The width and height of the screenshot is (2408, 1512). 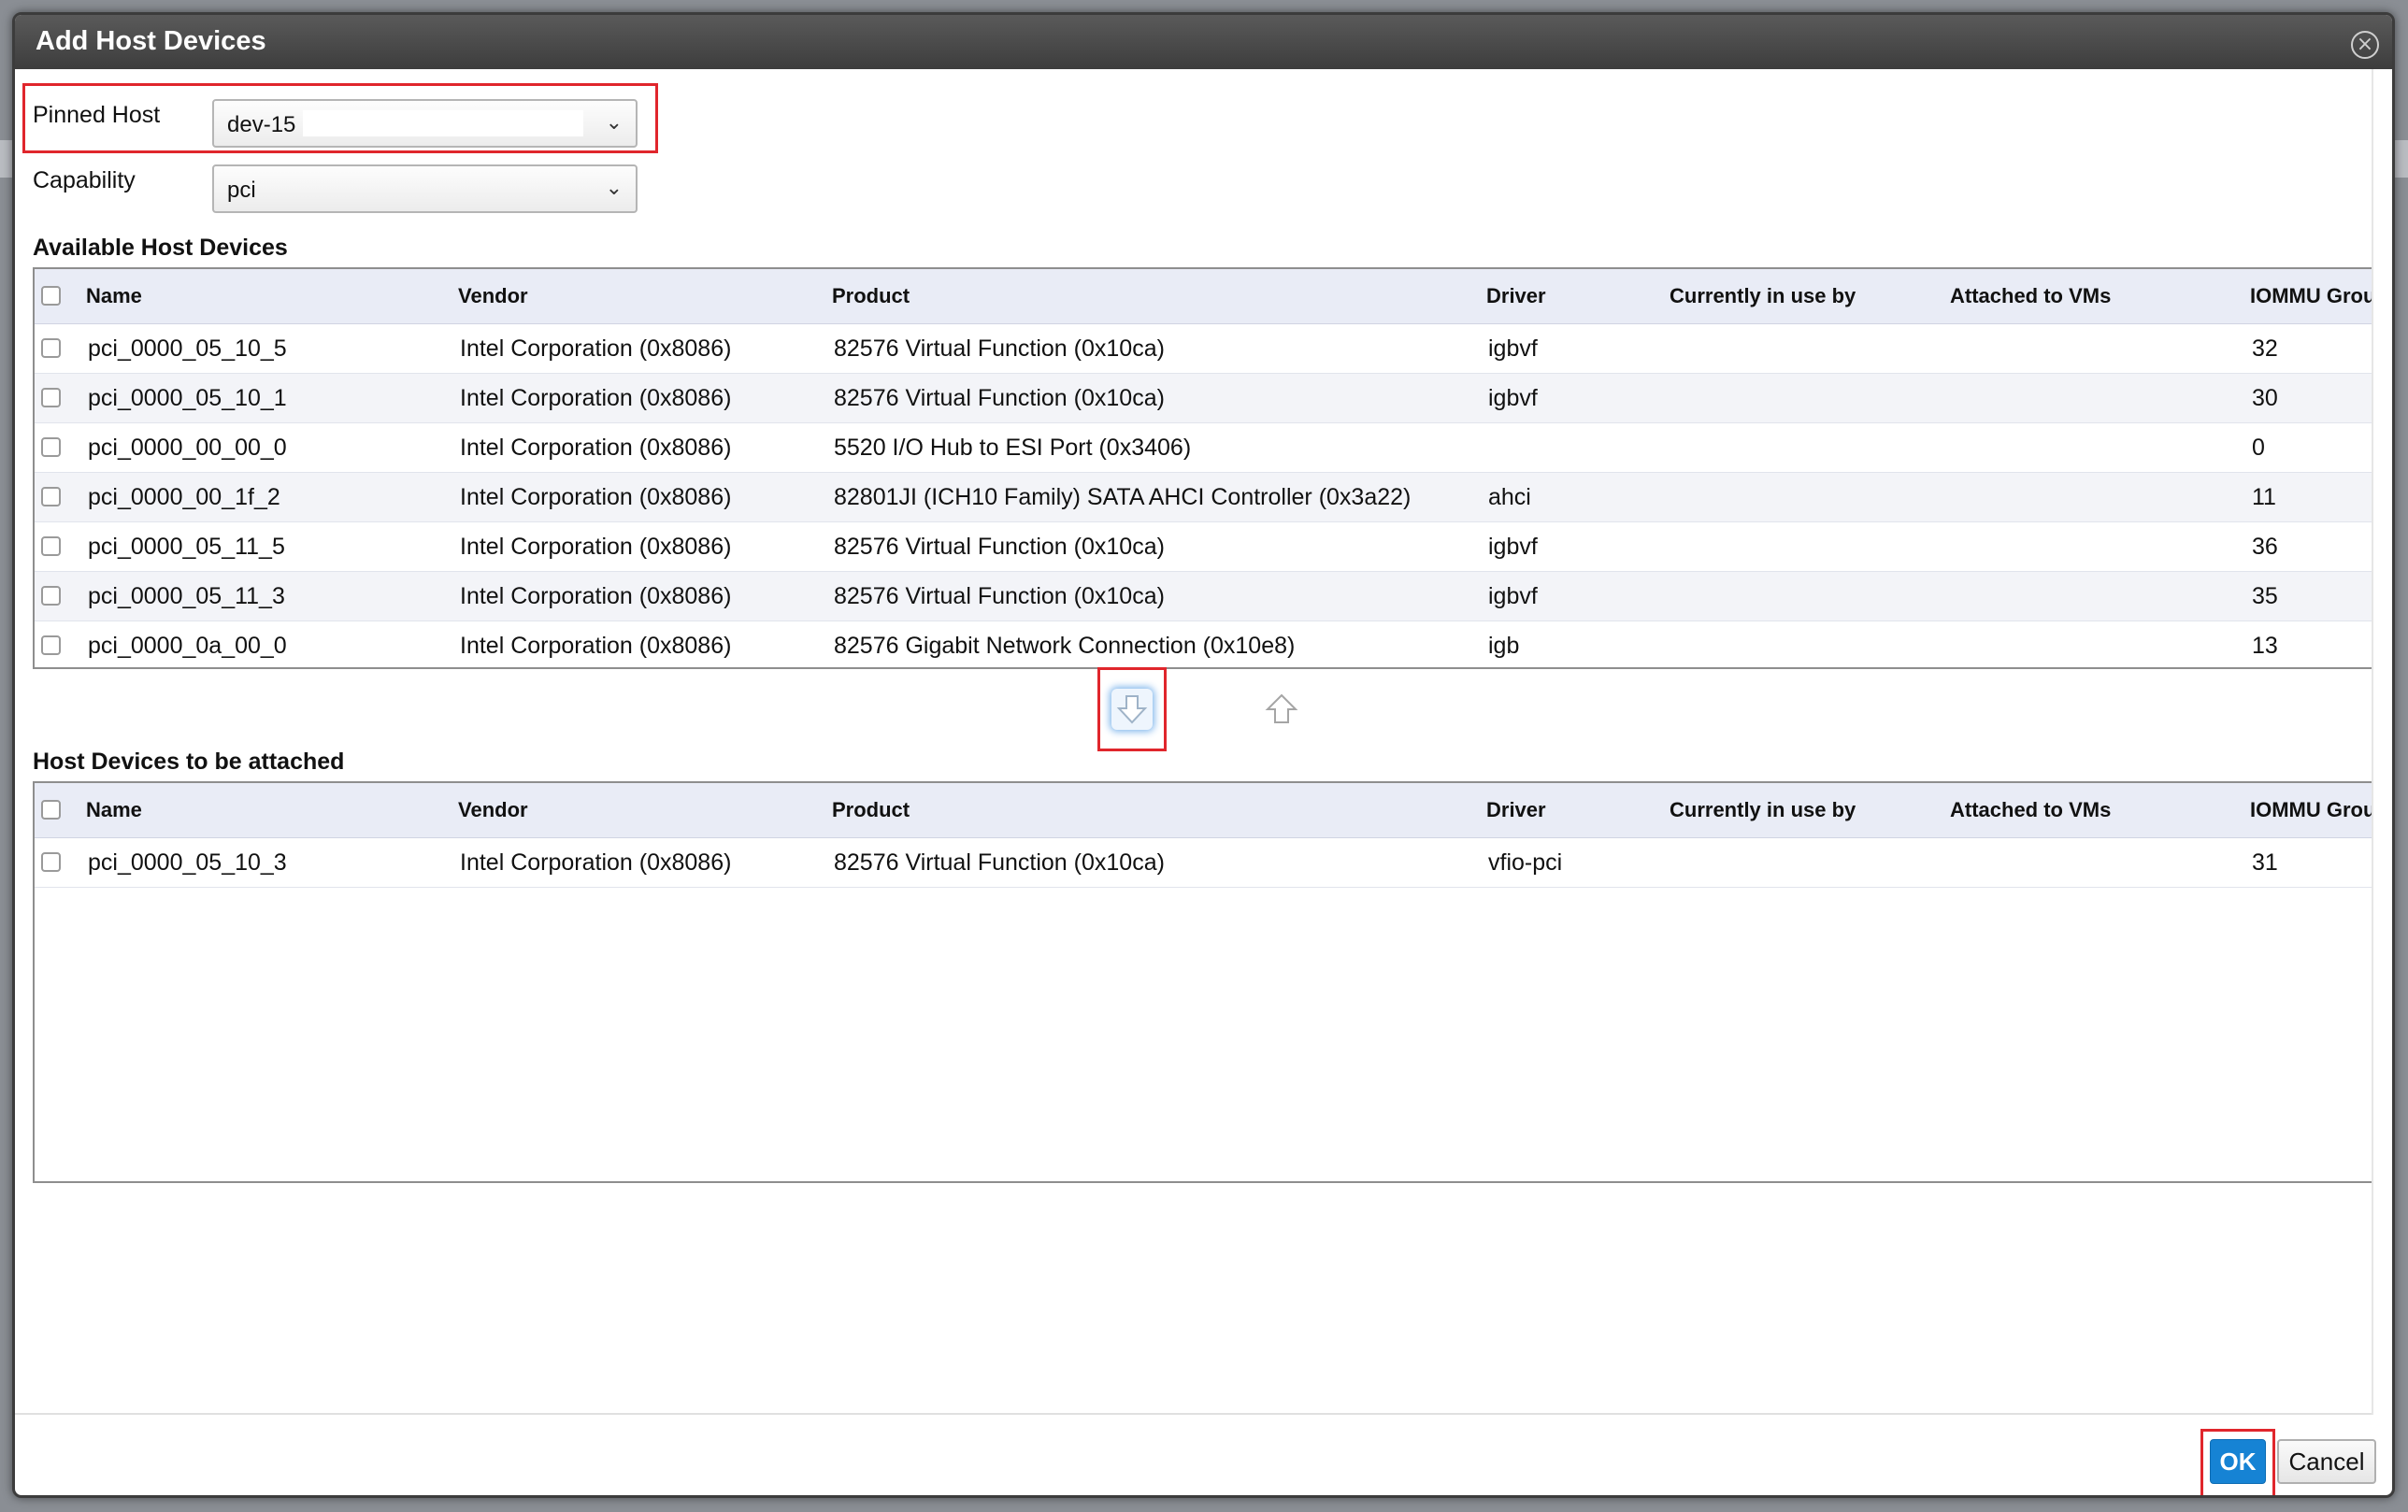 What do you see at coordinates (1525, 862) in the screenshot?
I see `cell-driver: vfio-pci` at bounding box center [1525, 862].